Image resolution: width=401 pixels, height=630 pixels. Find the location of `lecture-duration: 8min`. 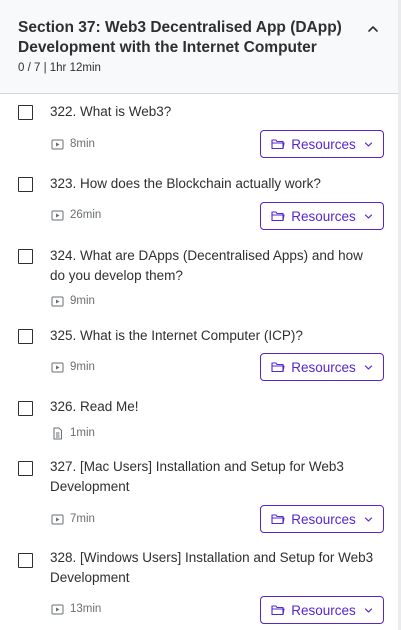

lecture-duration: 8min is located at coordinates (82, 144).